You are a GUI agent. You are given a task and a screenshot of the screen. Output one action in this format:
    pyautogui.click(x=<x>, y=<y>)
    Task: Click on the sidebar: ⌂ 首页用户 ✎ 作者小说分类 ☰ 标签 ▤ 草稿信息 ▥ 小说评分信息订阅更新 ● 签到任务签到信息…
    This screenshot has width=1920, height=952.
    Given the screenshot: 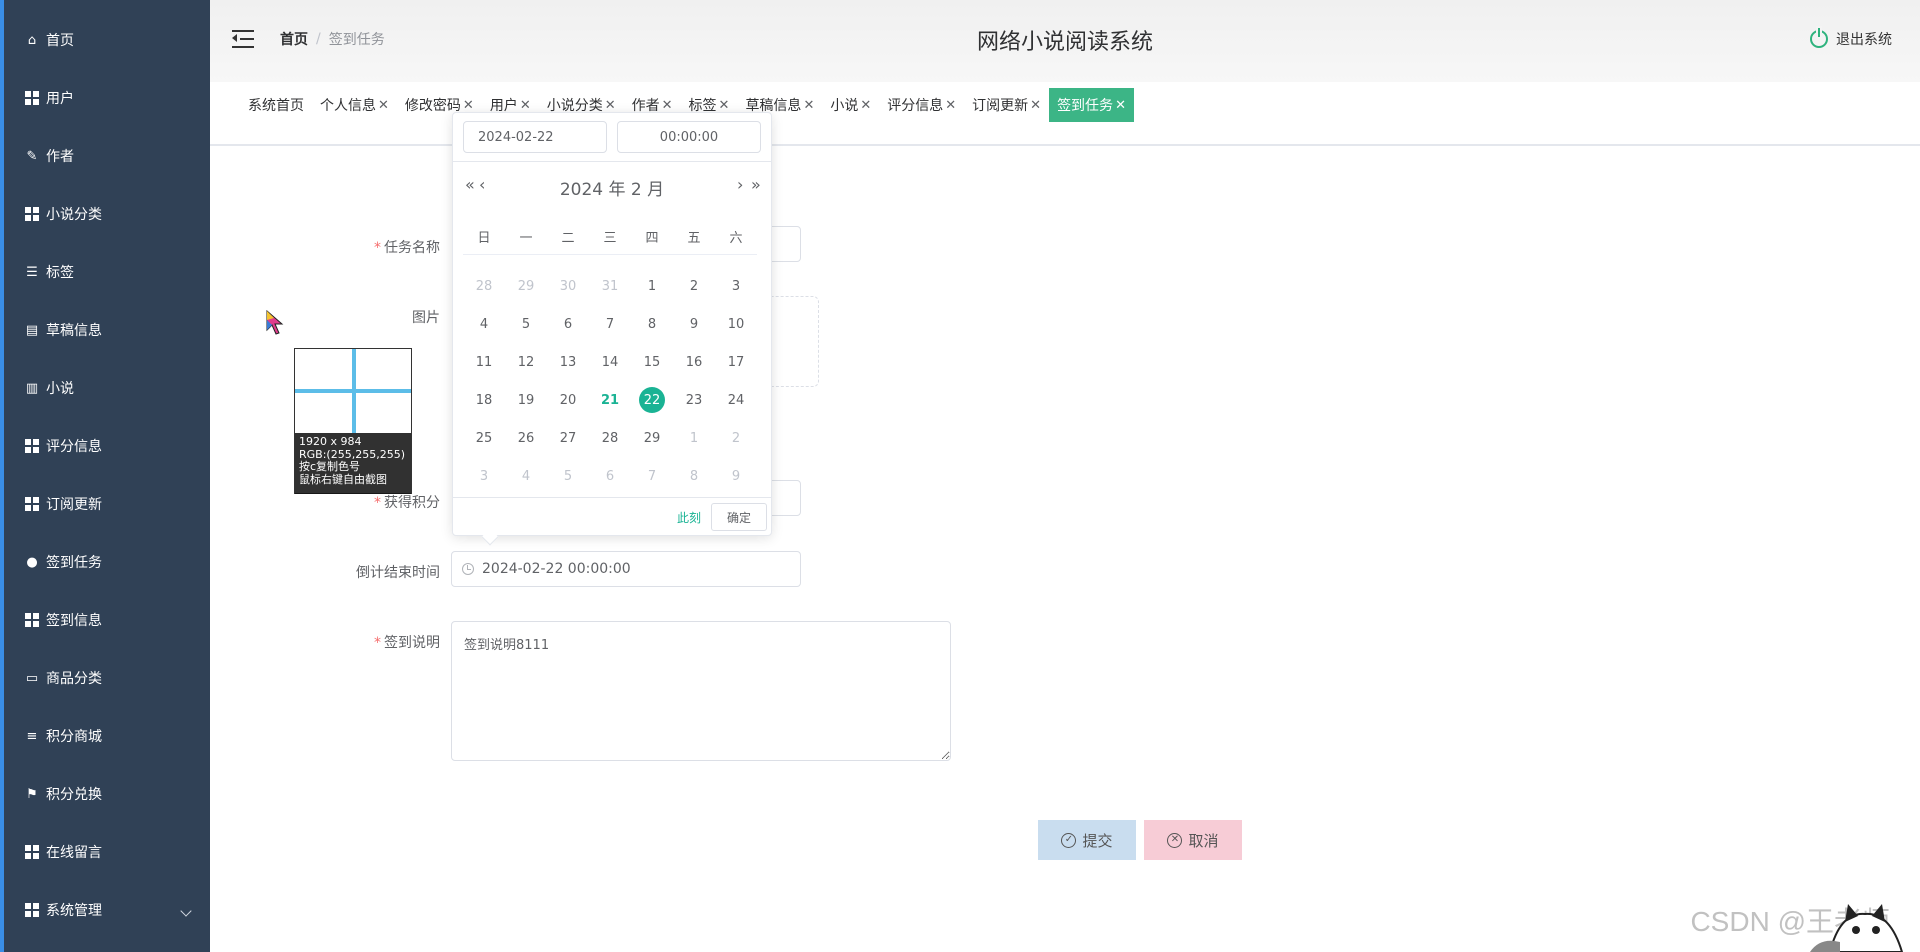 What is the action you would take?
    pyautogui.click(x=105, y=476)
    